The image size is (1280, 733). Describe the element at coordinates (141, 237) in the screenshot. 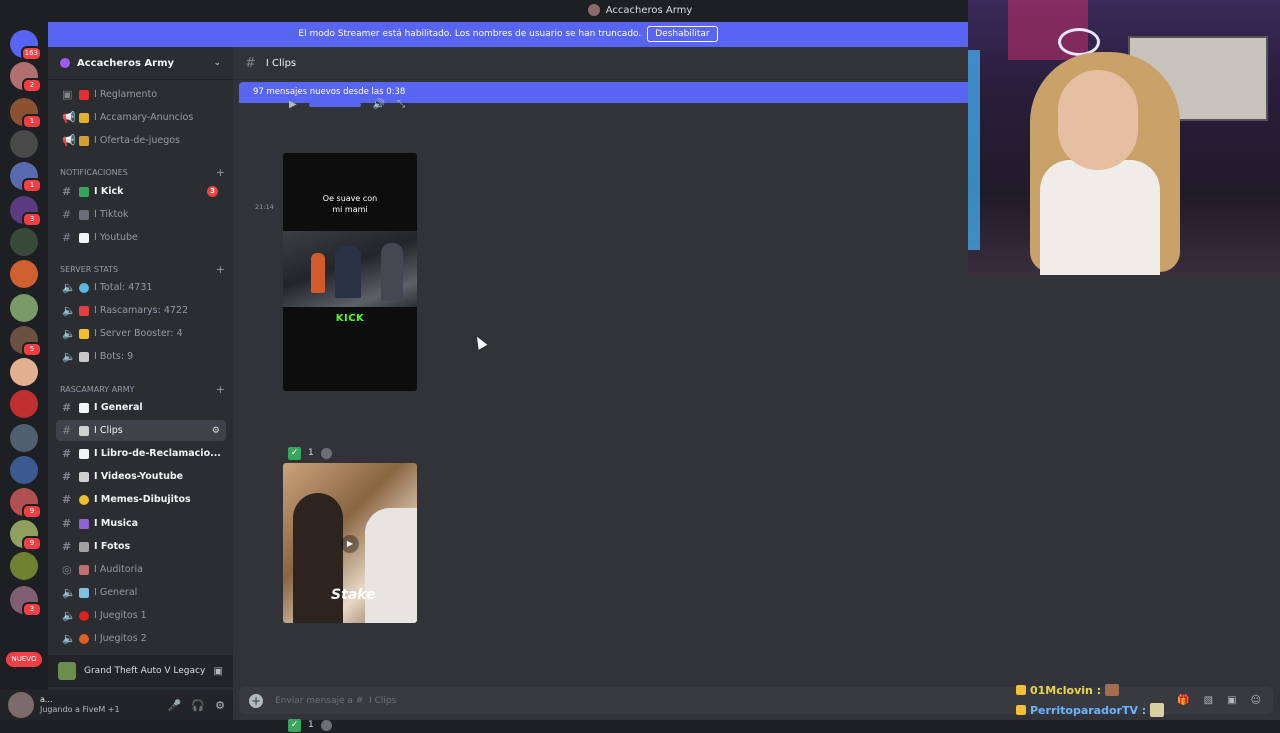

I see `channel-item: # I Youtube` at that location.